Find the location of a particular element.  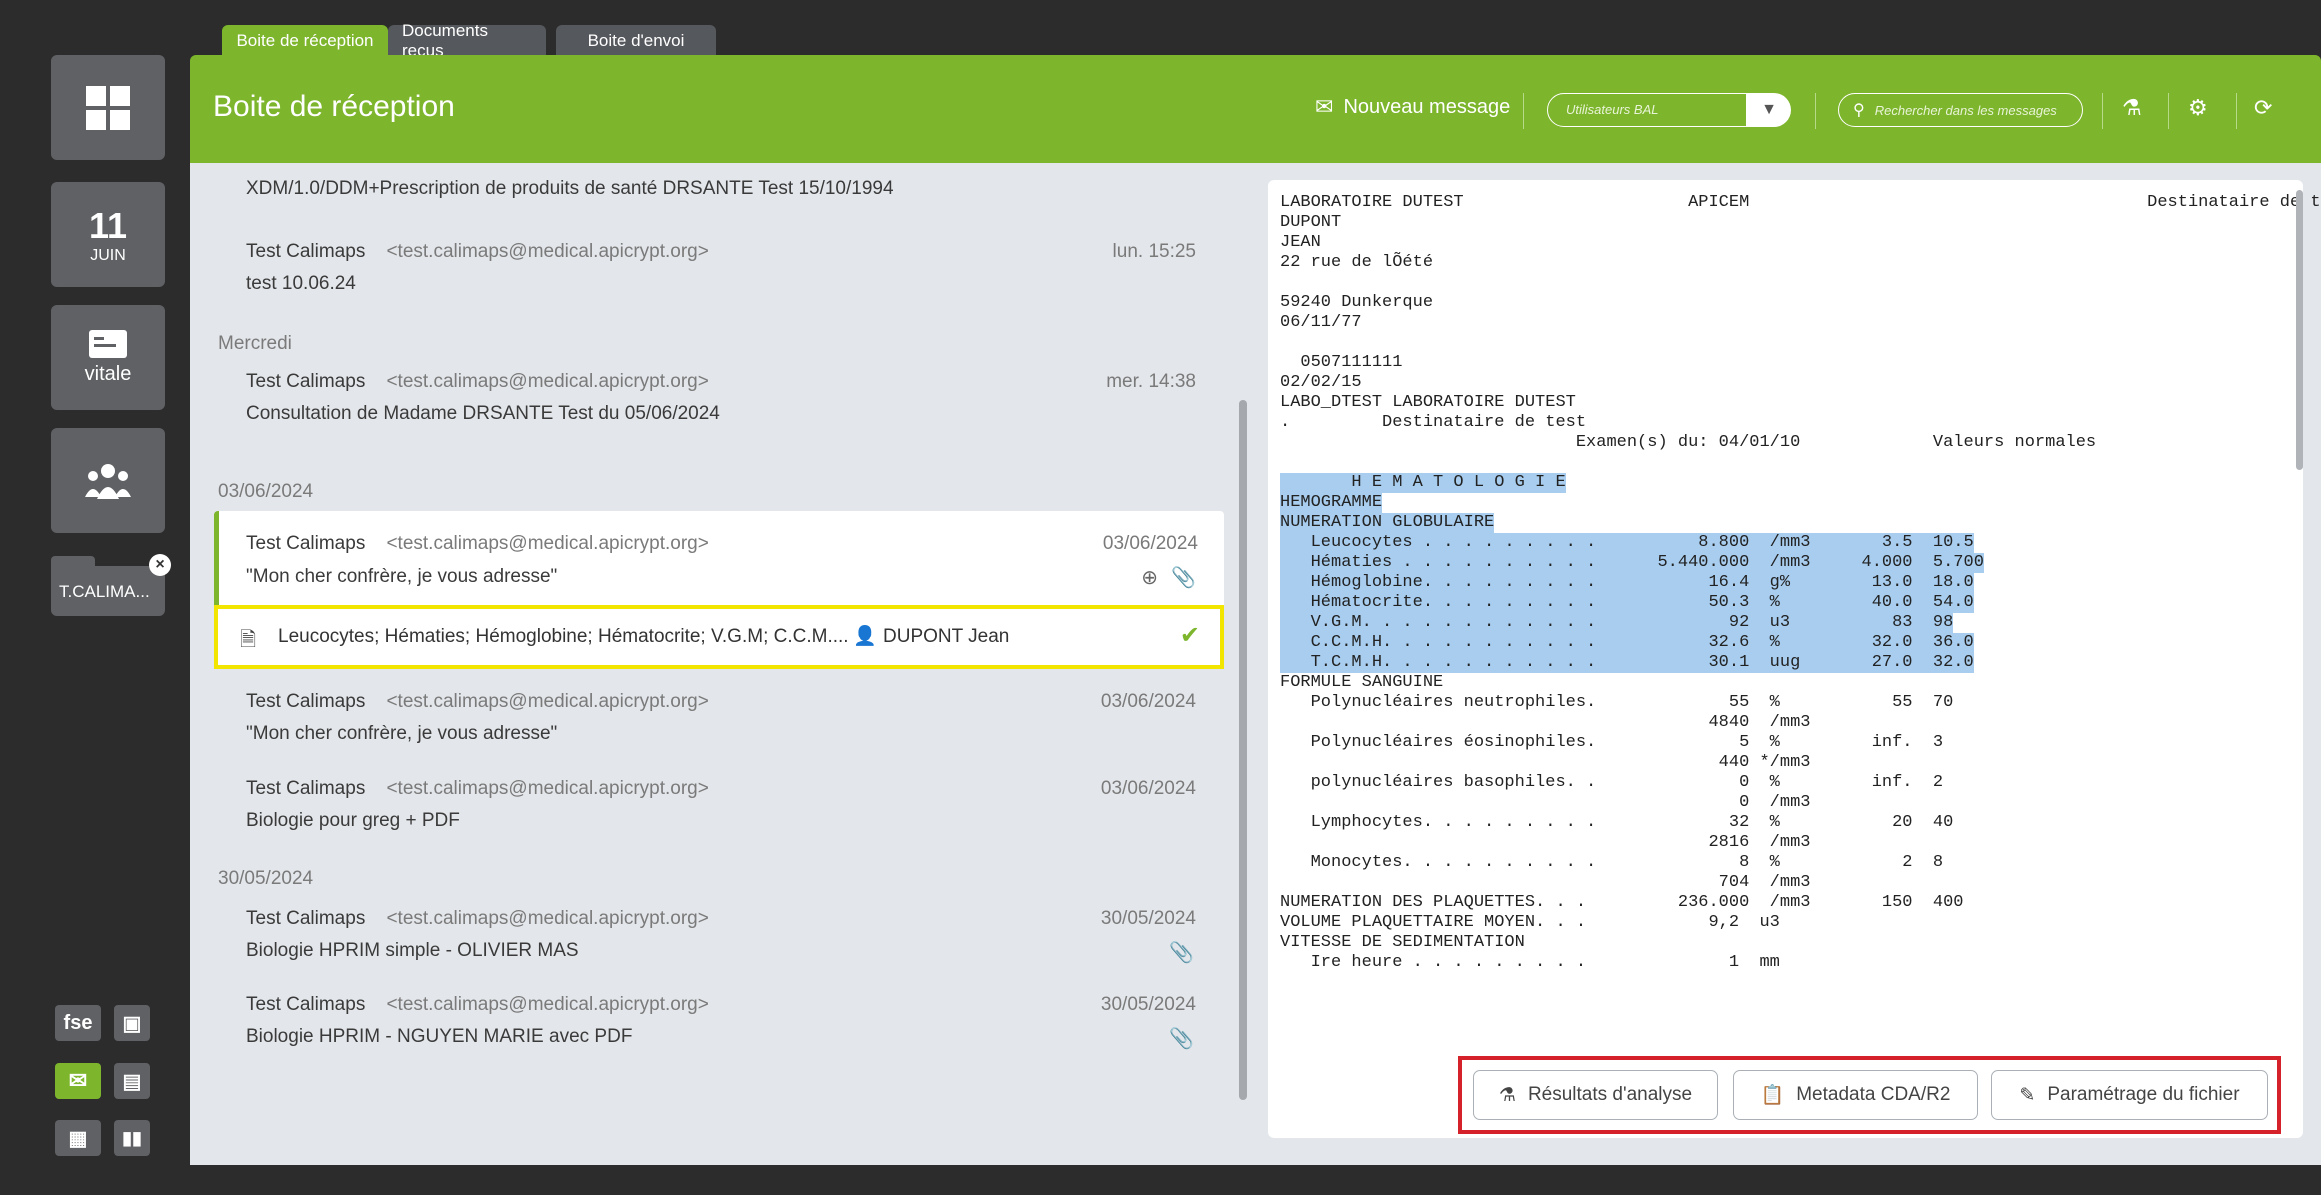

search-input: ⚲ Rechercher dans les messages is located at coordinates (1960, 110).